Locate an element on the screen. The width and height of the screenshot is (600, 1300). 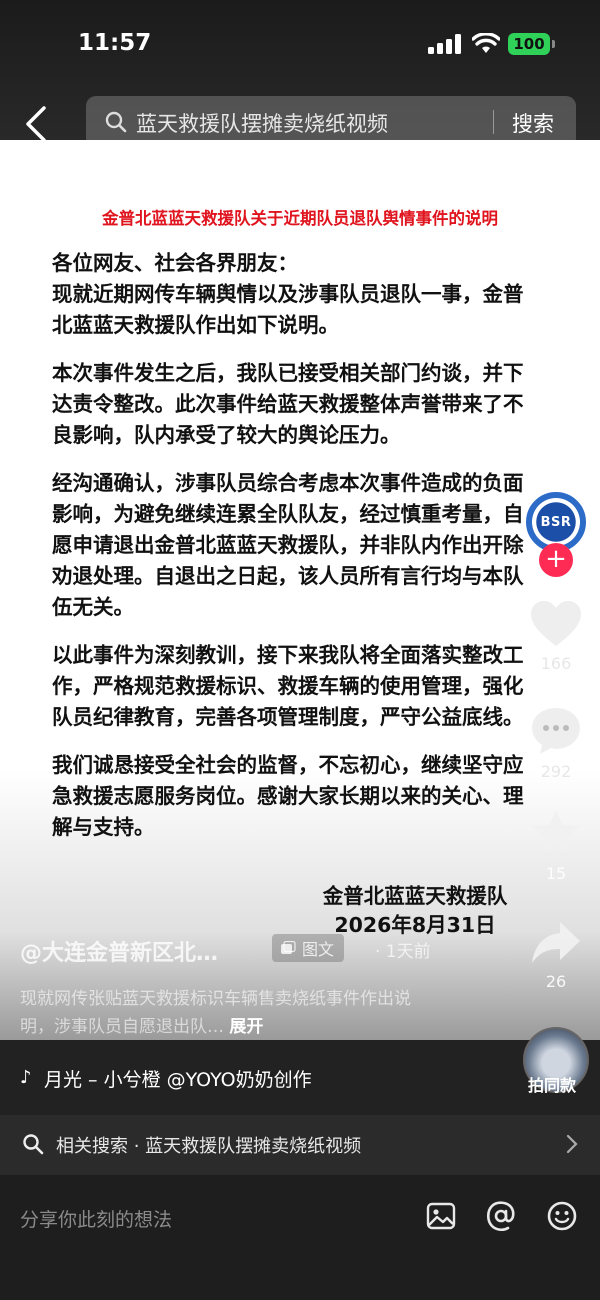
music-note-icon: ♪ is located at coordinates (26, 1077).